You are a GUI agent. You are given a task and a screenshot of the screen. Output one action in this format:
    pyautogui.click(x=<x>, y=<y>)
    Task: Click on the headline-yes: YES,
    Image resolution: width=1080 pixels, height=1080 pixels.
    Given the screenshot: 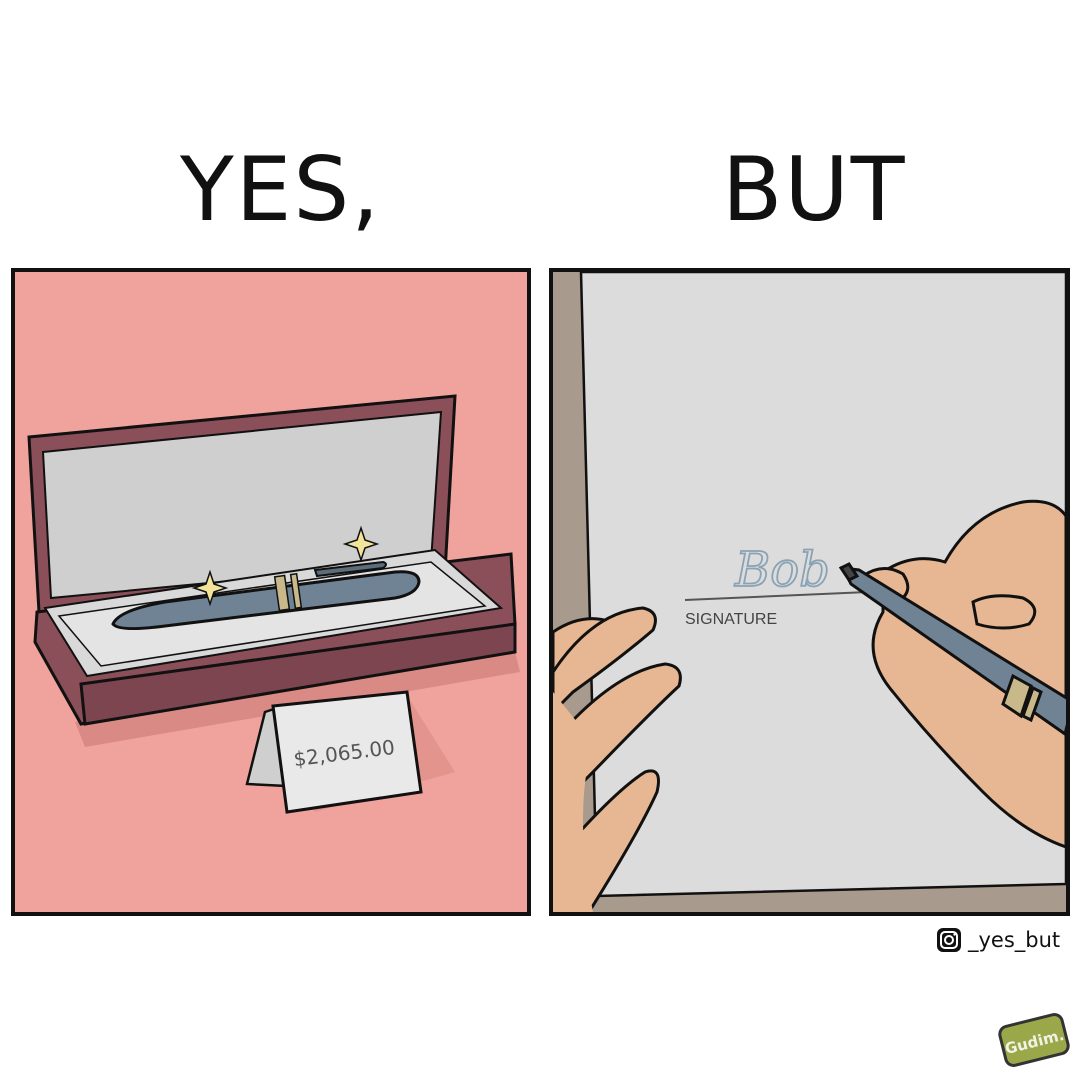 What is the action you would take?
    pyautogui.click(x=281, y=189)
    